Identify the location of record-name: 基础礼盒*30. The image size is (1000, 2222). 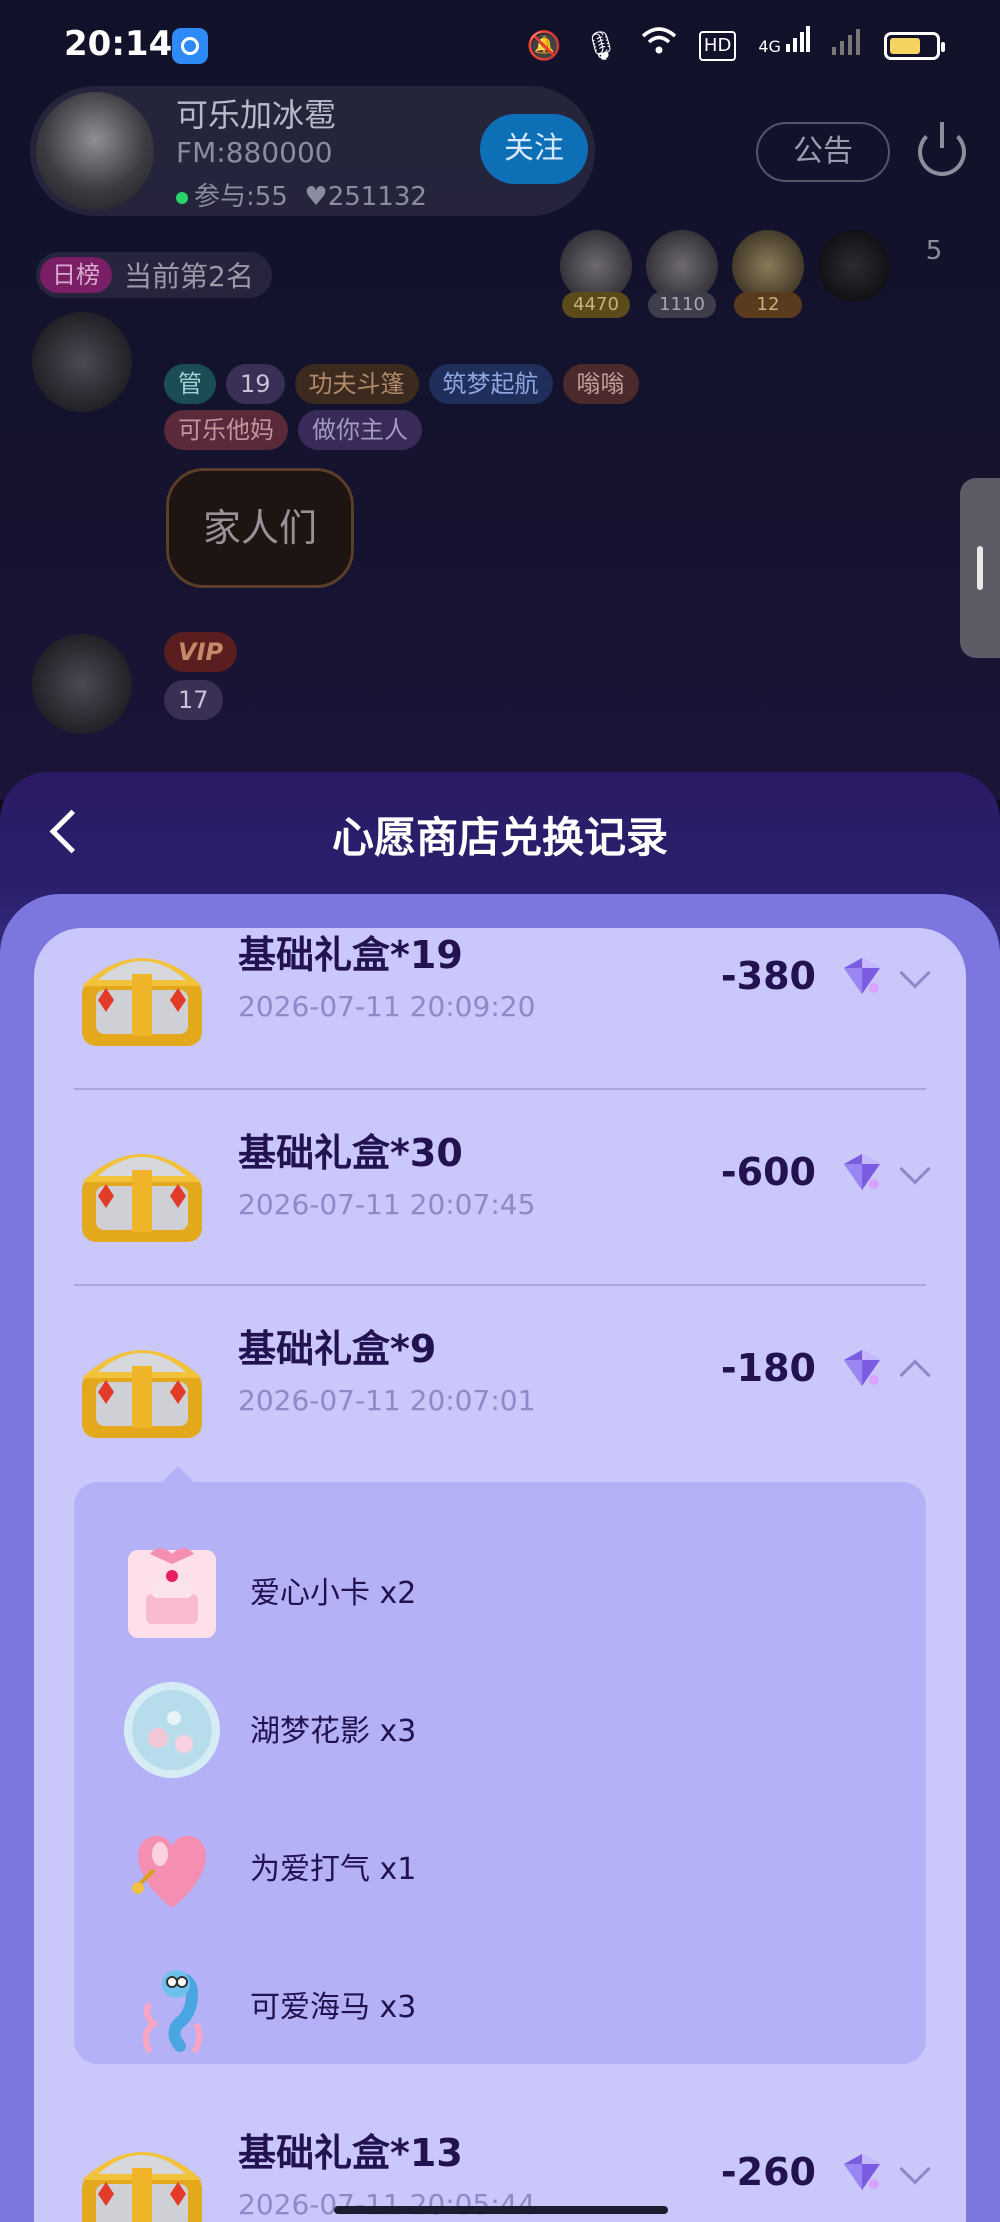
(350, 1153).